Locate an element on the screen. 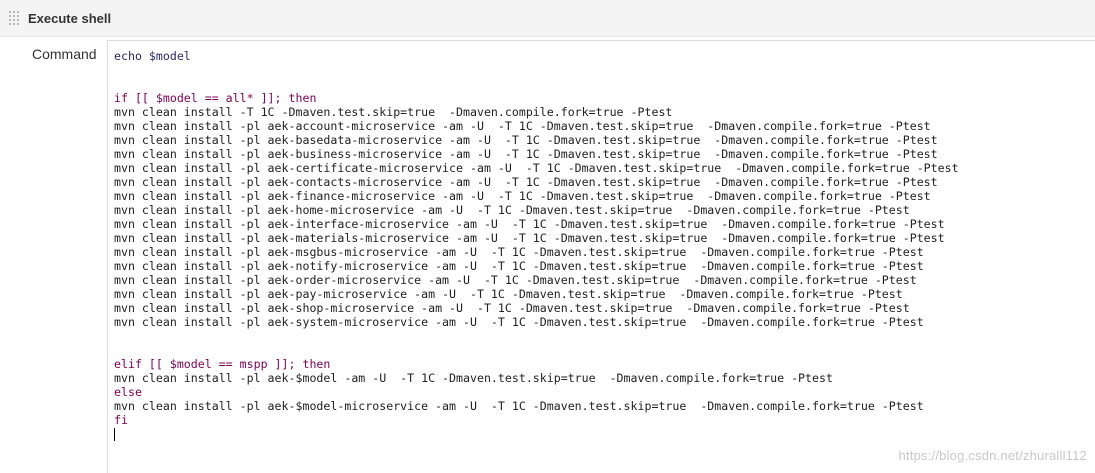 This screenshot has height=473, width=1095. code-line: elif [[ $model == mspp ]]; then is located at coordinates (222, 364).